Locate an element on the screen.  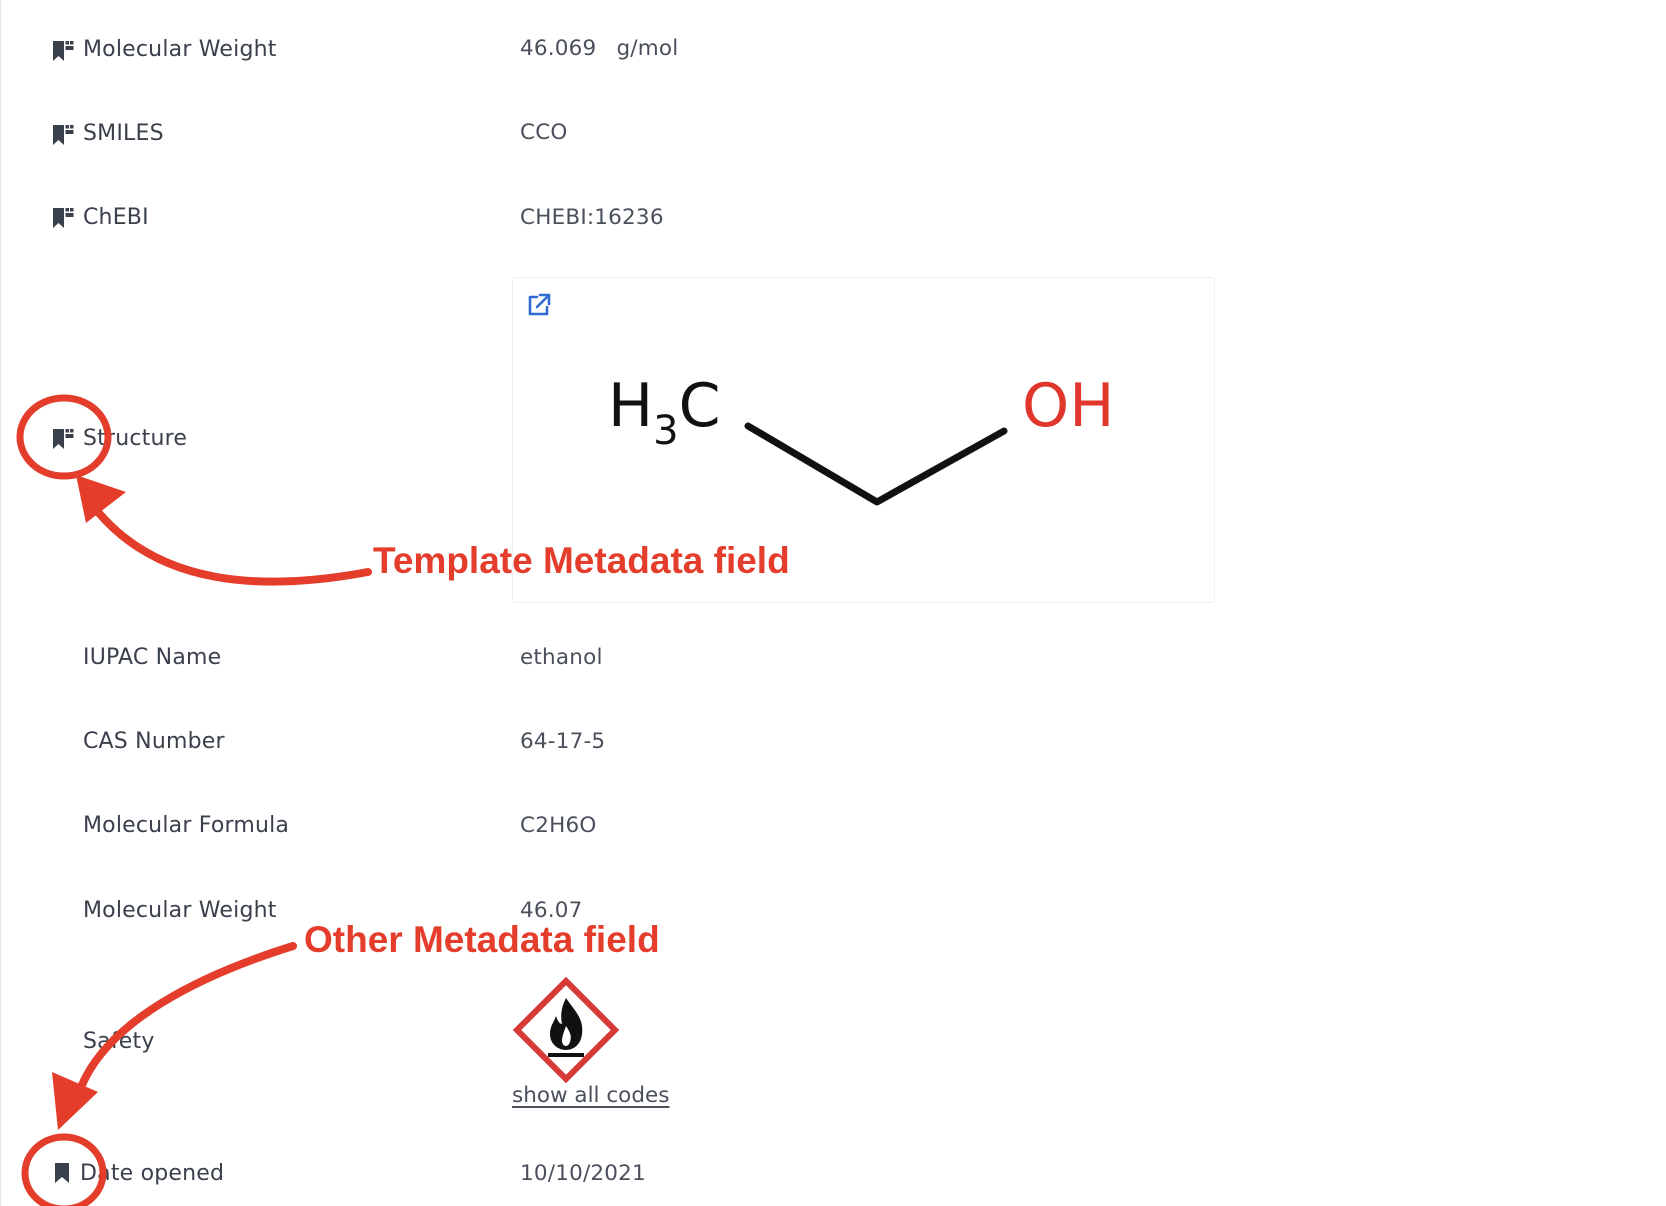
highlight-circle-other-field is located at coordinates (64, 1169).